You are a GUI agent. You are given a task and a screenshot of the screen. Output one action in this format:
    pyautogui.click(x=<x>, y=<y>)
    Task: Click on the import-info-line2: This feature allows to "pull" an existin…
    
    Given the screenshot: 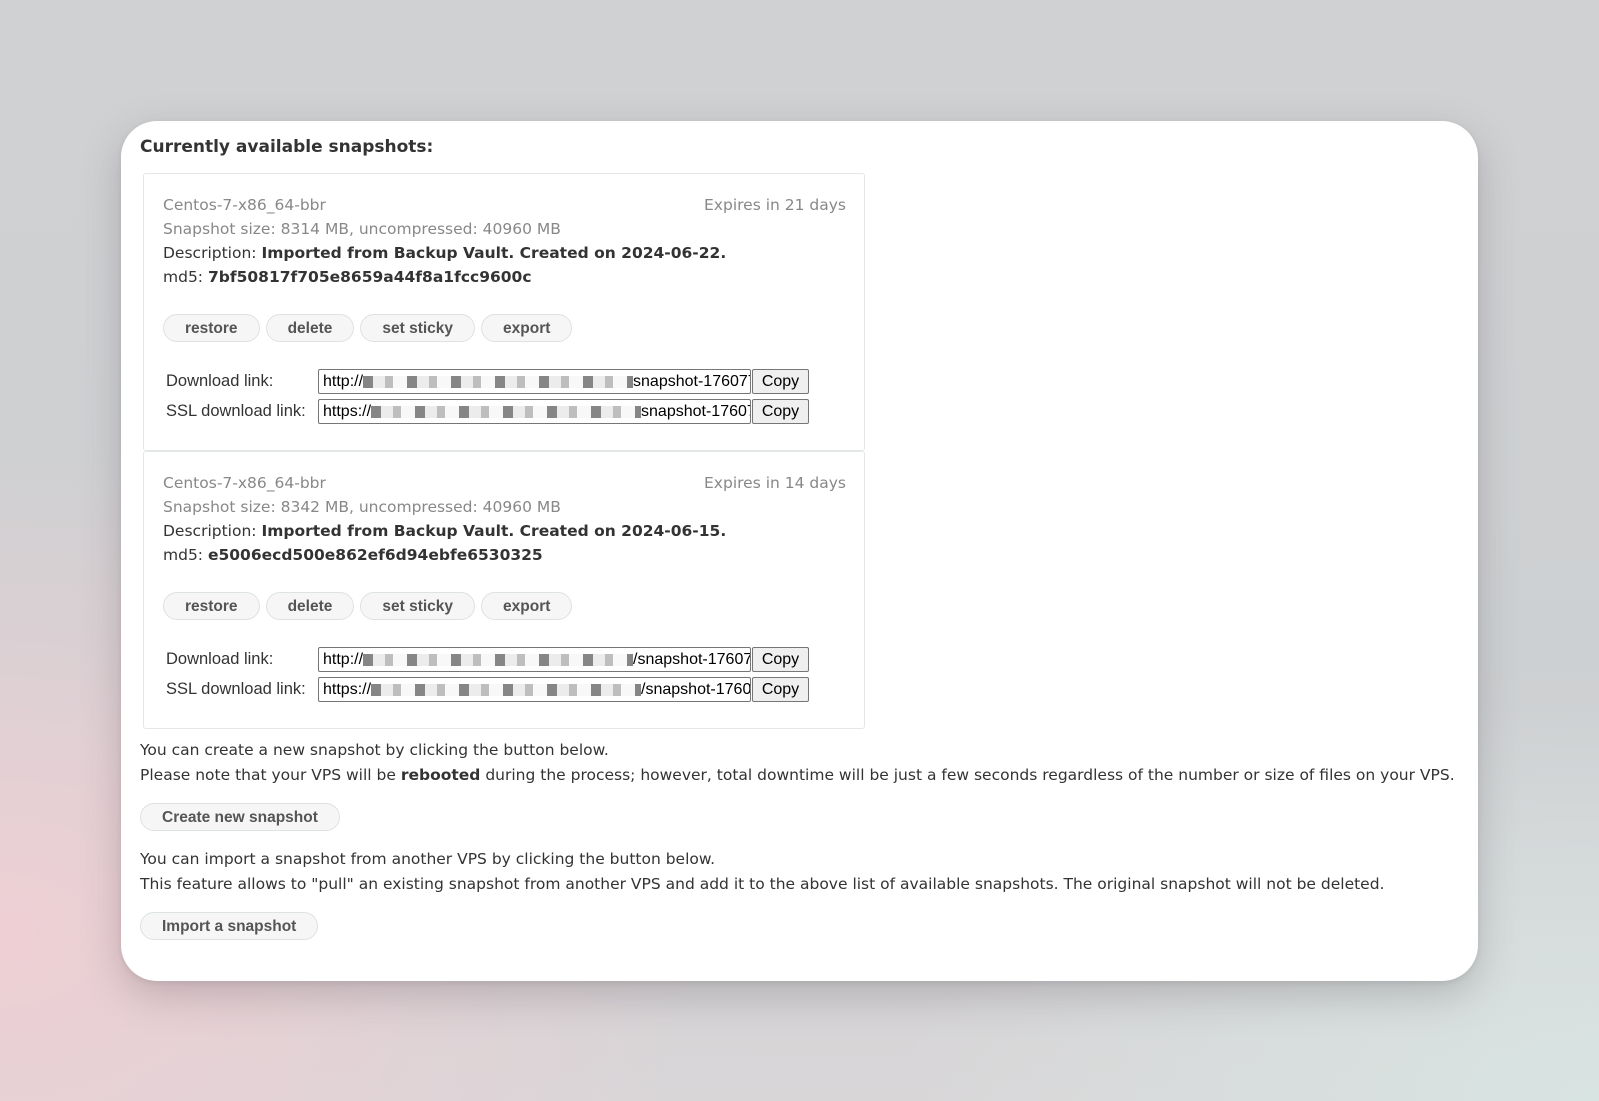 What is the action you would take?
    pyautogui.click(x=762, y=884)
    